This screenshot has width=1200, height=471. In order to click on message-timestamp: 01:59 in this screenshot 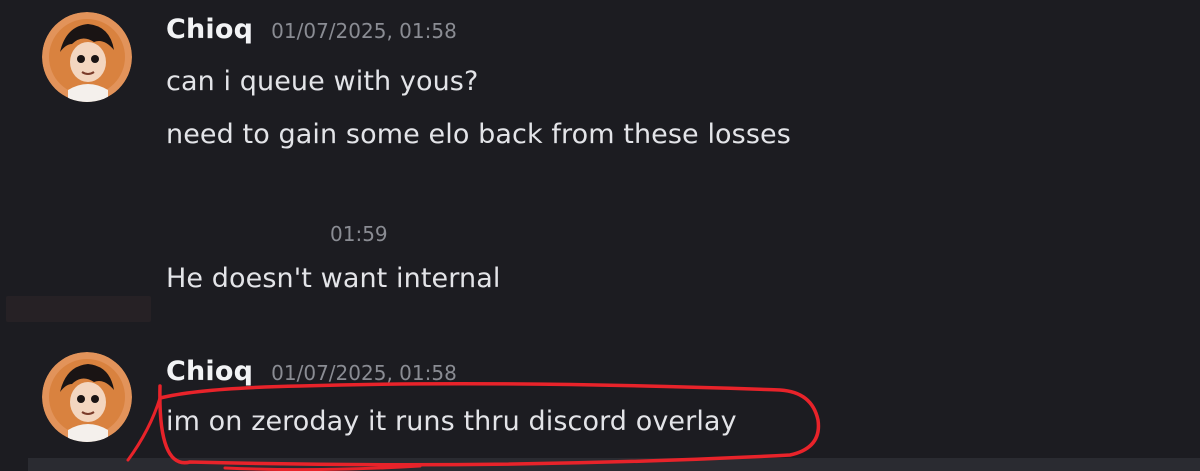, I will do `click(359, 234)`.